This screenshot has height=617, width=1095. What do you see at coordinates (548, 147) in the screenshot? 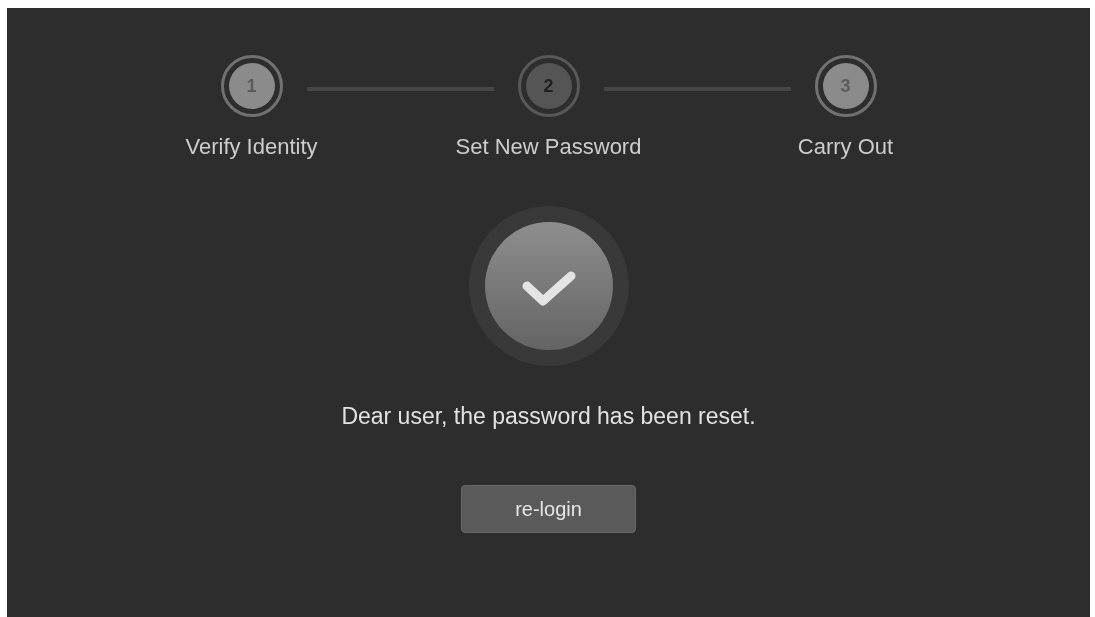
I see `step-label: Set New Password` at bounding box center [548, 147].